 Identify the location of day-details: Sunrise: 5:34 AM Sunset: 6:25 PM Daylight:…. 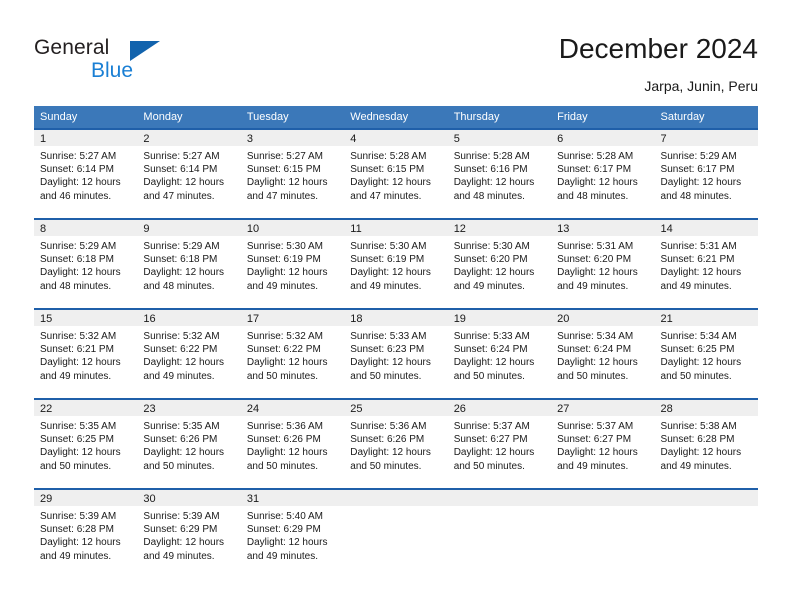
(706, 354).